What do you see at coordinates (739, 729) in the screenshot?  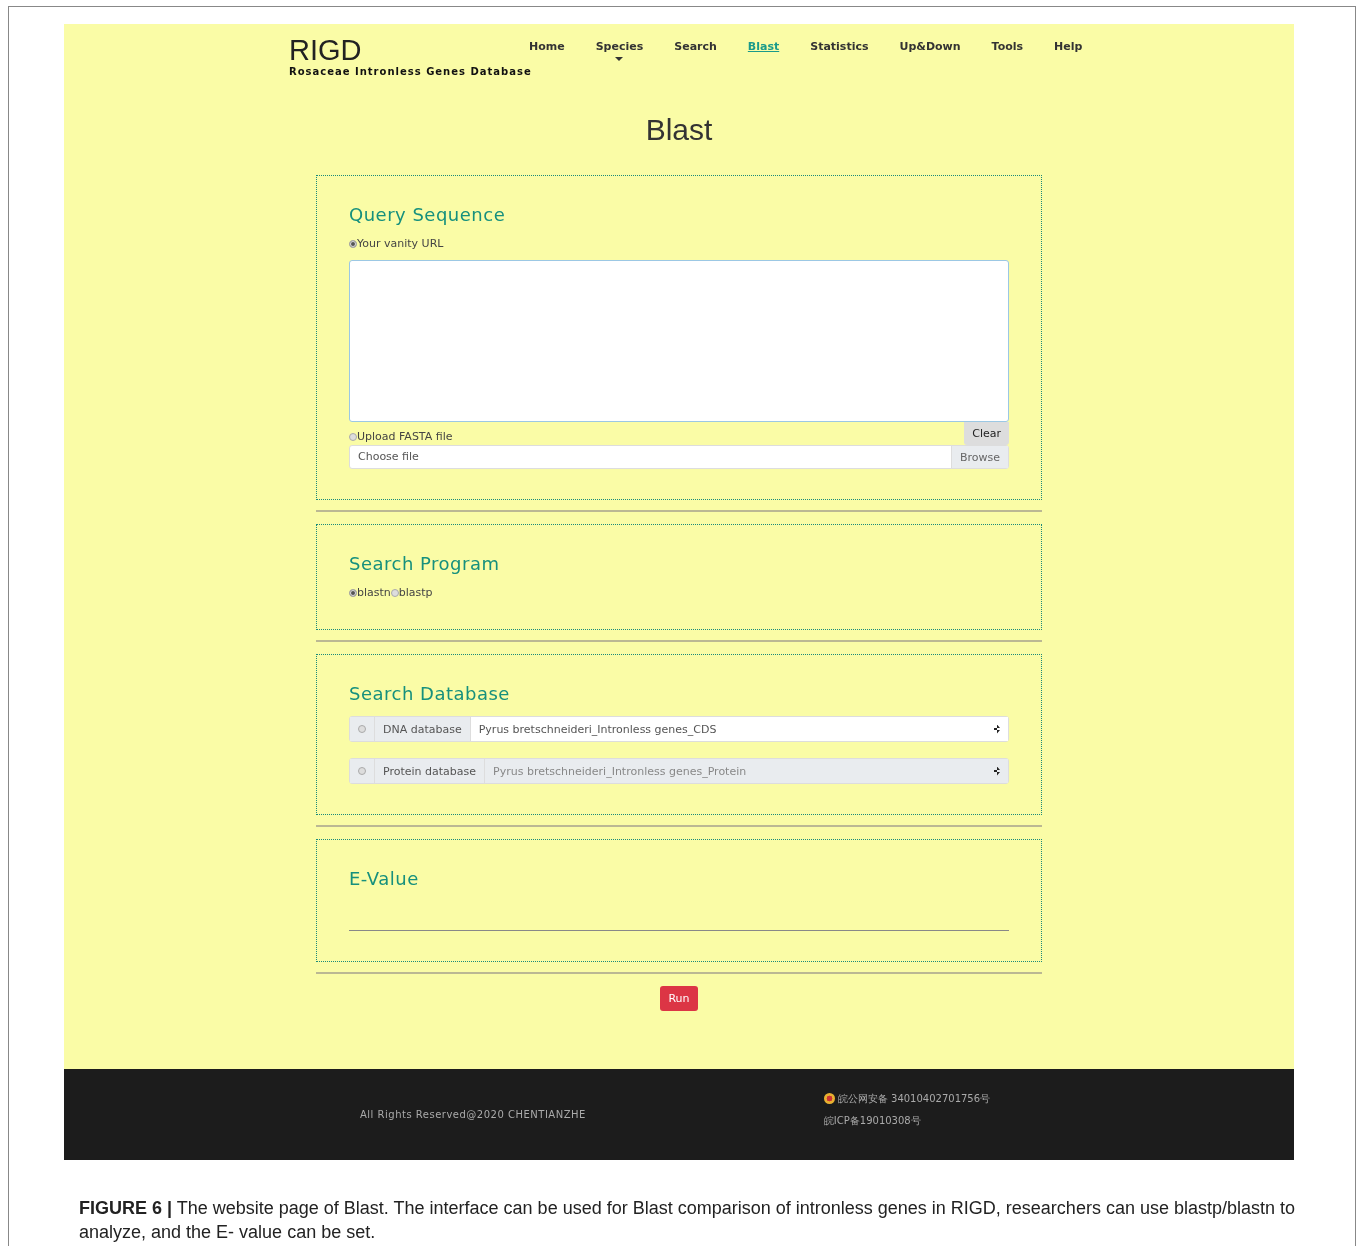 I see `database-select: Pyrus bretschneideri_Intronless genes_CDS` at bounding box center [739, 729].